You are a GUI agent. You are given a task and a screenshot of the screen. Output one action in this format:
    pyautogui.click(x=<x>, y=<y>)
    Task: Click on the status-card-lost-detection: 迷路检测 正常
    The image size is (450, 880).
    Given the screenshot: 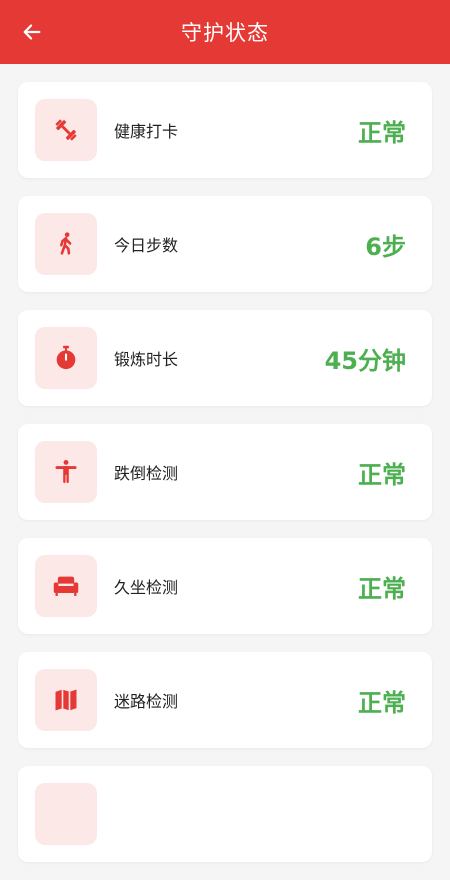 What is the action you would take?
    pyautogui.click(x=225, y=700)
    